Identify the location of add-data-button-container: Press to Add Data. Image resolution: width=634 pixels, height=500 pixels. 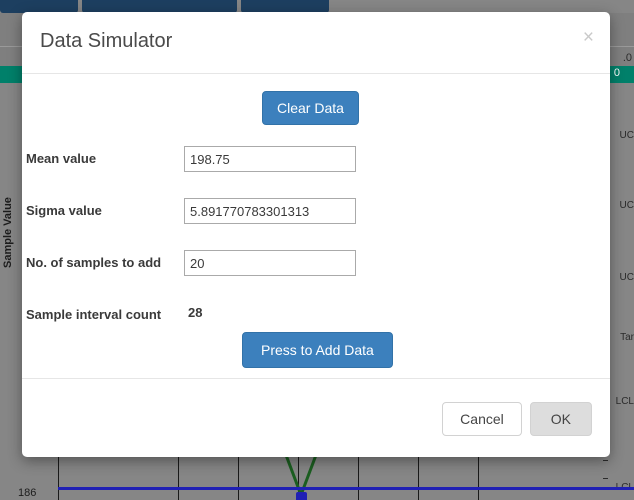
(317, 350).